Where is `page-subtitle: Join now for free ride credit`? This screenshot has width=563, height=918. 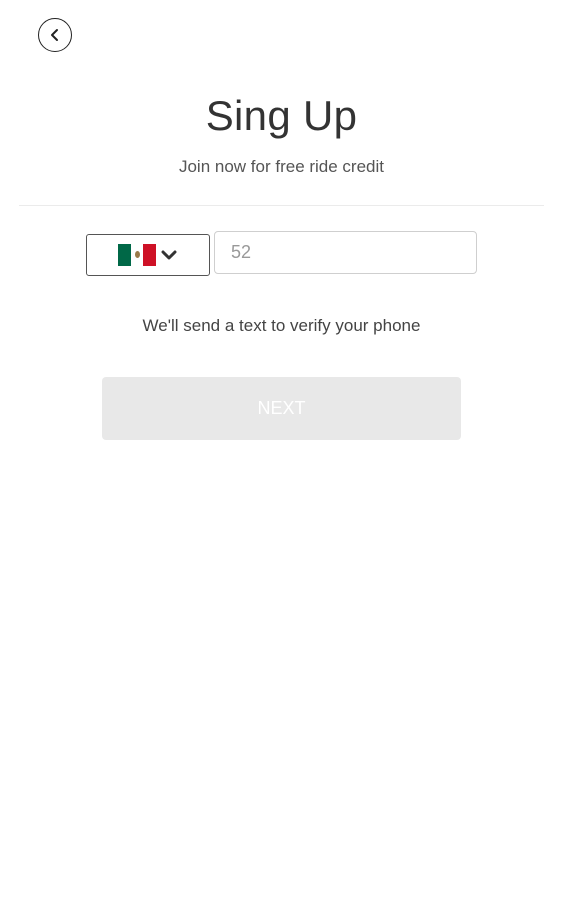 page-subtitle: Join now for free ride credit is located at coordinates (281, 166).